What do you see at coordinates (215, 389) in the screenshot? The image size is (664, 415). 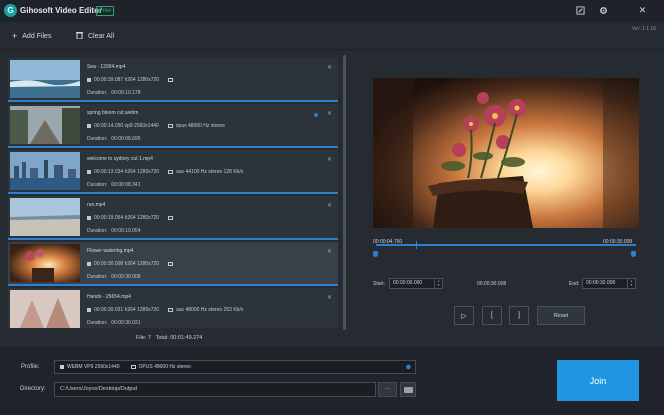 I see `directory-input: C:/Users/Joyce/Desktop/Output` at bounding box center [215, 389].